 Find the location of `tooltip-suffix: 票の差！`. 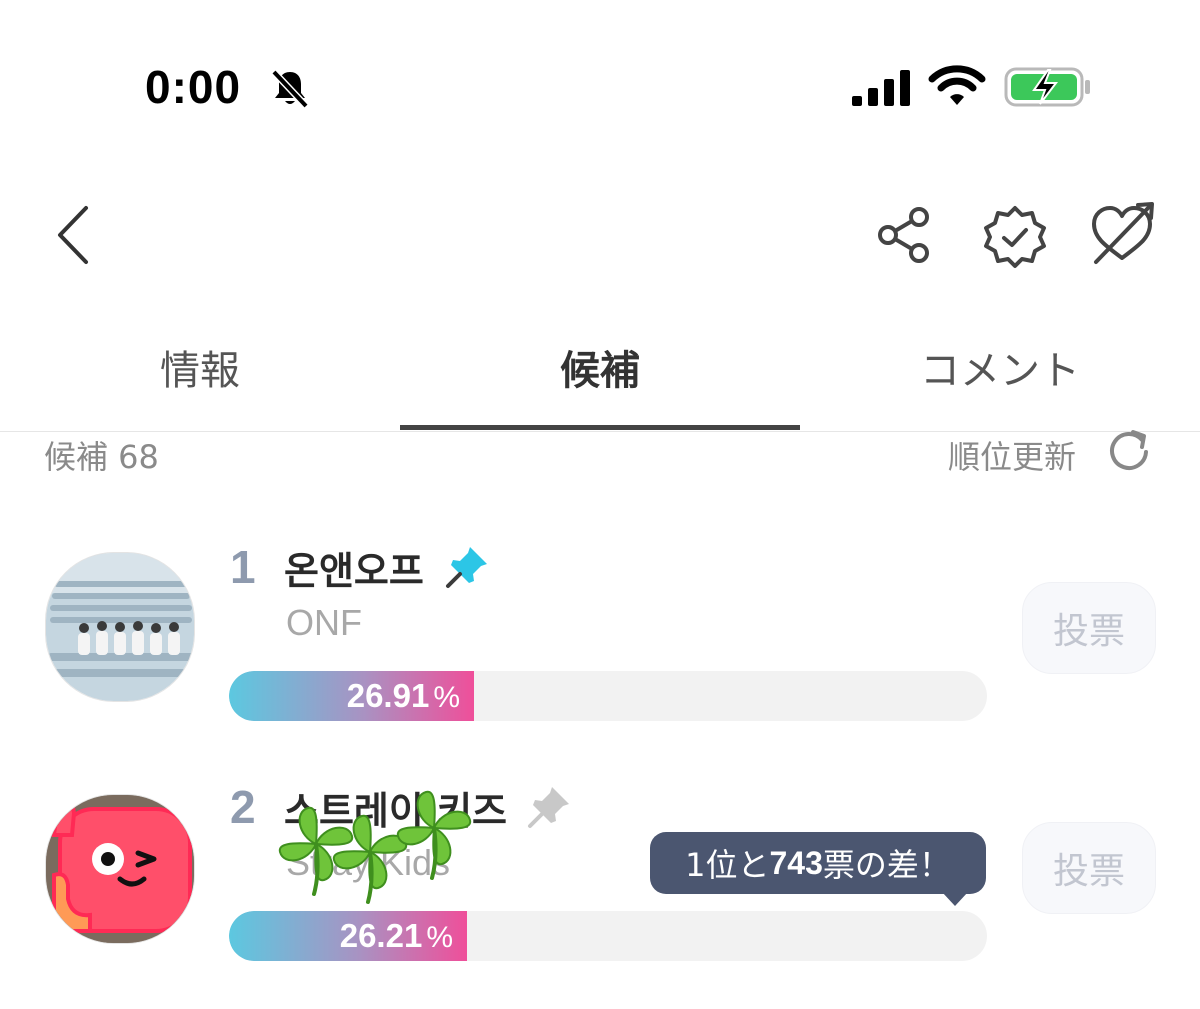

tooltip-suffix: 票の差！ is located at coordinates (886, 865).